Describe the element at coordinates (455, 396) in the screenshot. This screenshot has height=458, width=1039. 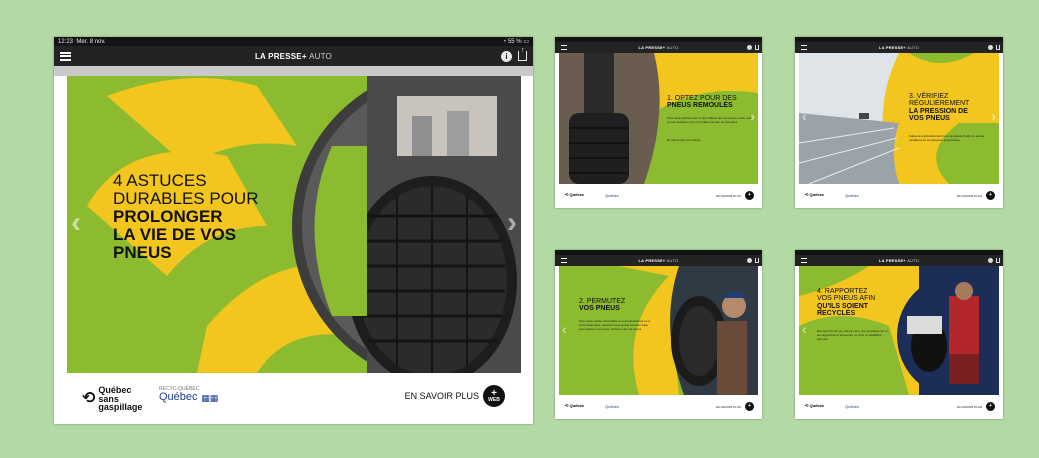
I see `en-savoir-plus-button: EN SAVOIR PLUS + WEB` at that location.